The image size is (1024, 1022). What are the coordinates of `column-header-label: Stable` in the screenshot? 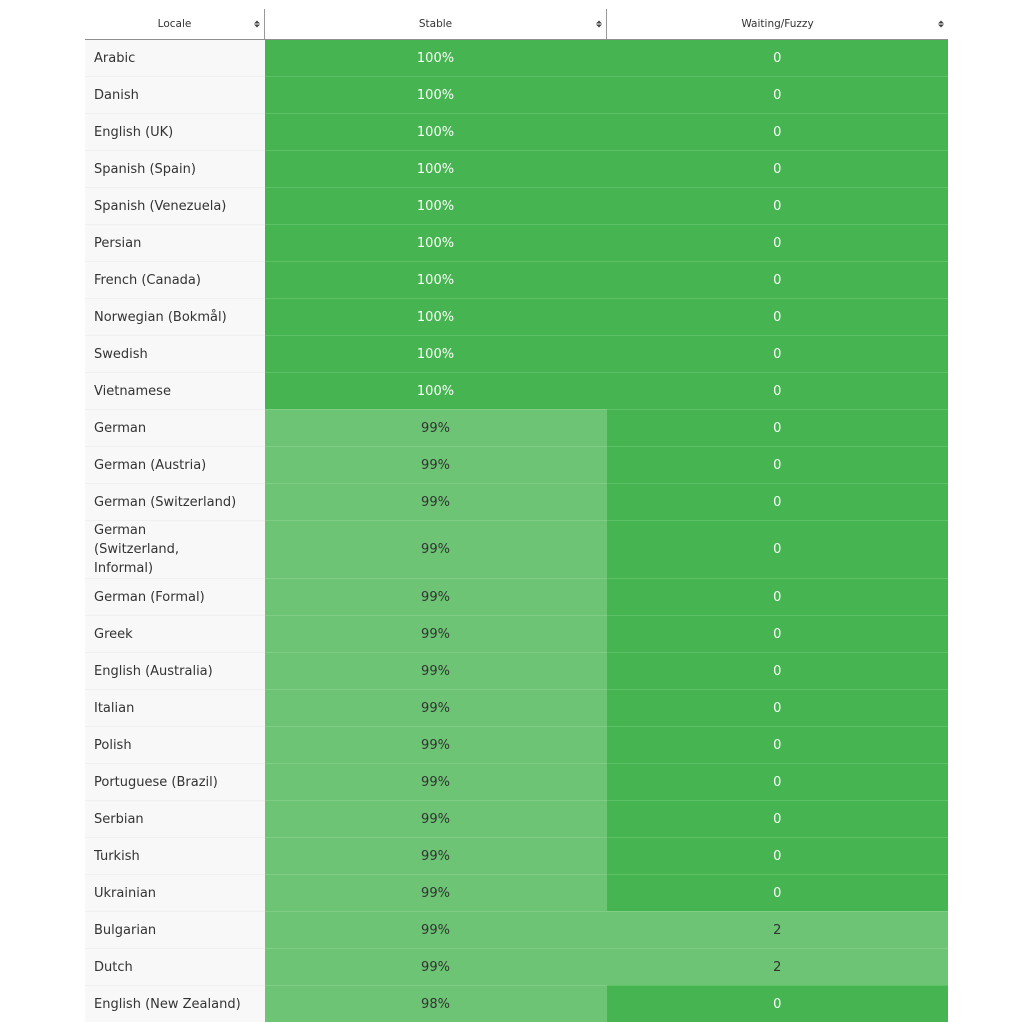 It's located at (435, 24).